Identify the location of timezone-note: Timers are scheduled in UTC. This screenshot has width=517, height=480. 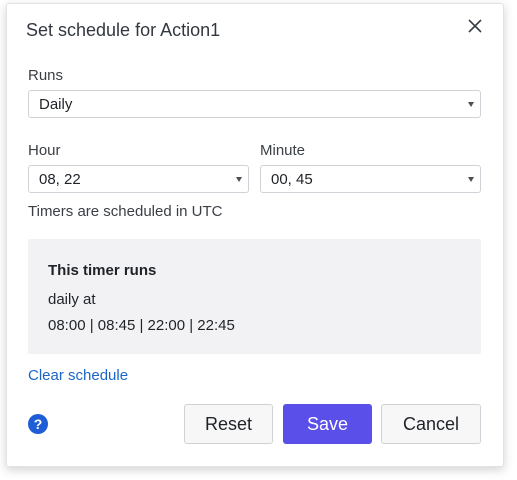
(125, 211).